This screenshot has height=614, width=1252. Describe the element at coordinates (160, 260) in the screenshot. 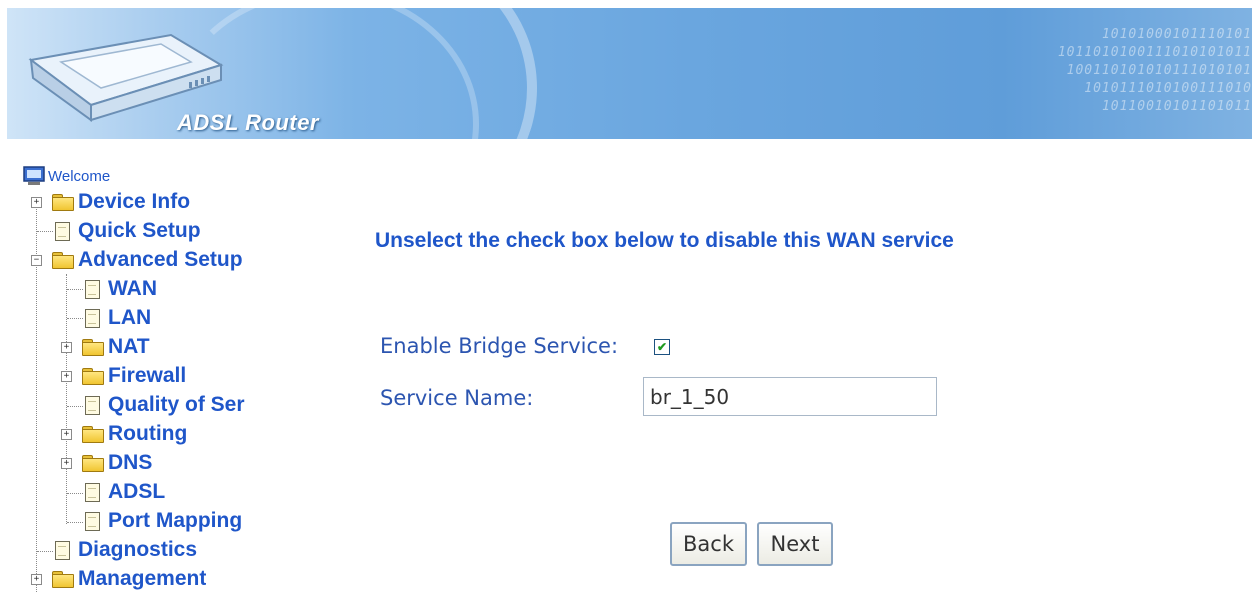

I see `nav-item-label: Advanced Setup` at that location.